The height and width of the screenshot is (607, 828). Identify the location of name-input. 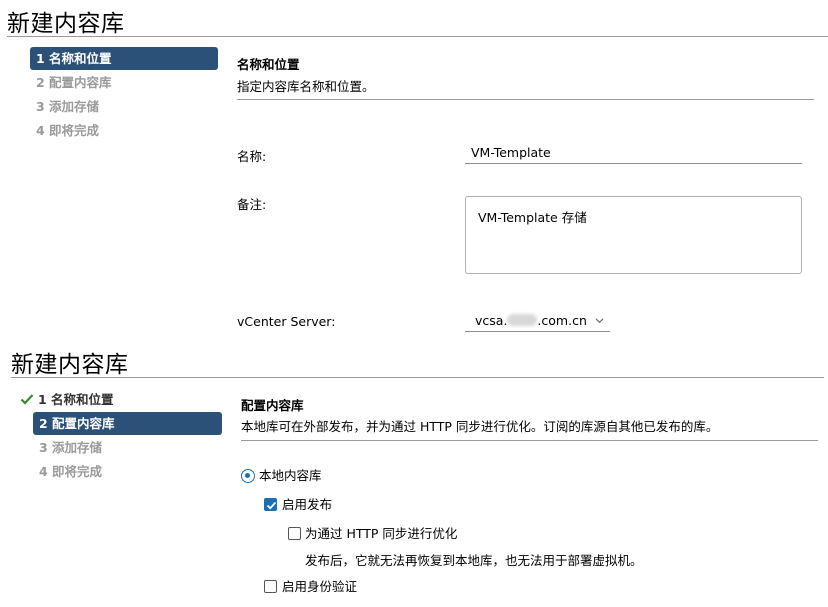
(633, 153).